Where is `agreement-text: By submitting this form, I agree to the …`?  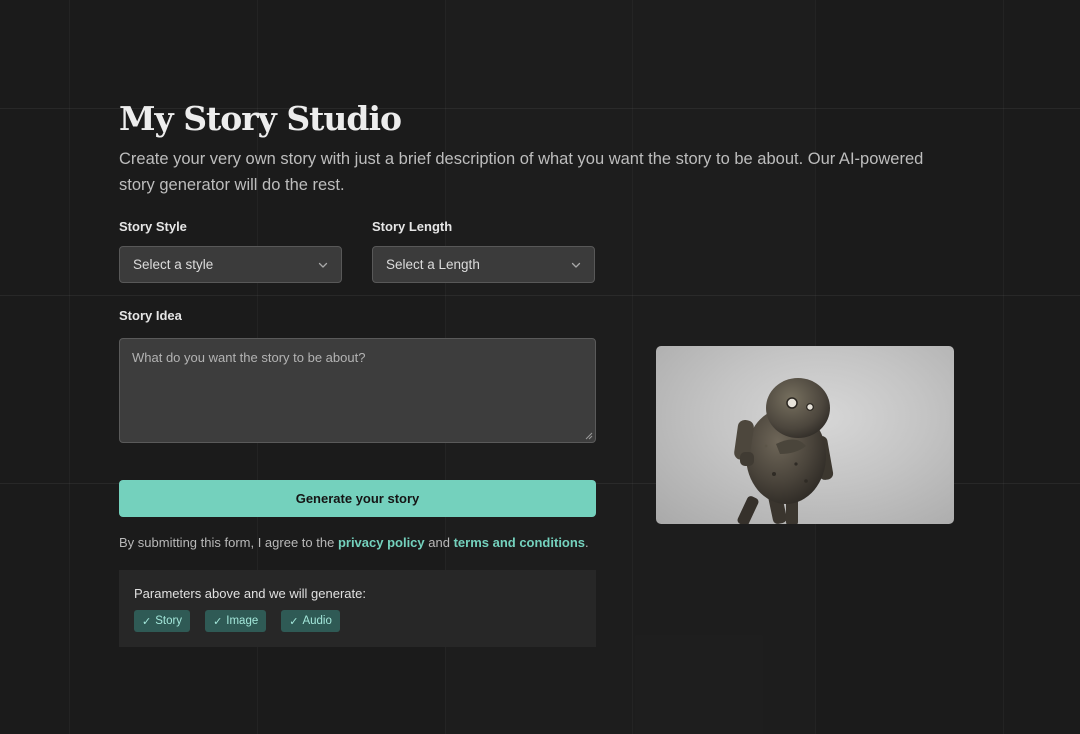 agreement-text: By submitting this form, I agree to the … is located at coordinates (357, 543).